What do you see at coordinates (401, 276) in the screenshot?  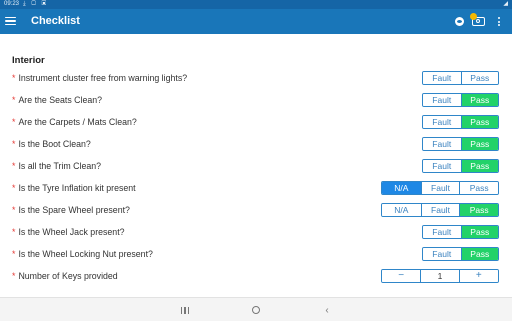 I see `decrement-button: −` at bounding box center [401, 276].